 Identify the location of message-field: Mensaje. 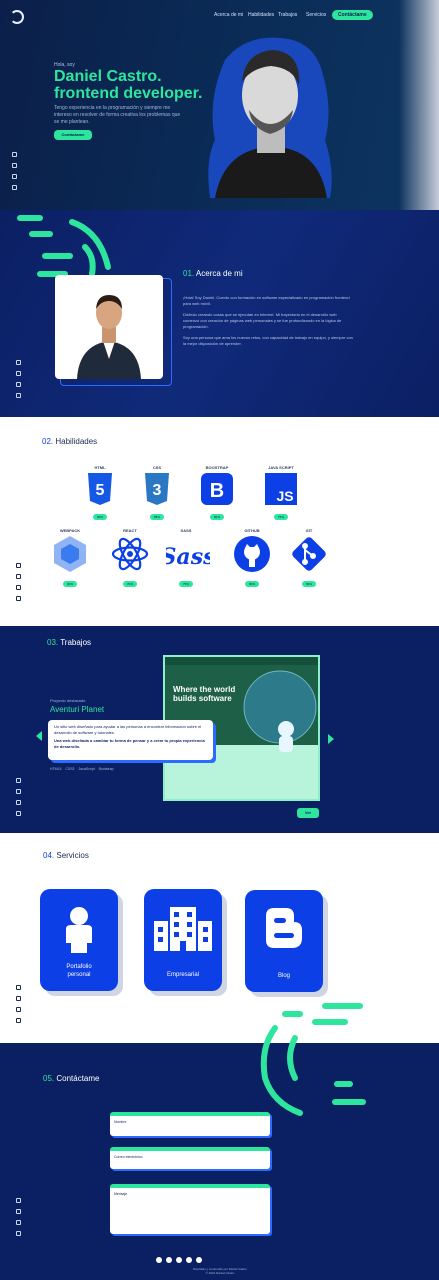
(190, 1209).